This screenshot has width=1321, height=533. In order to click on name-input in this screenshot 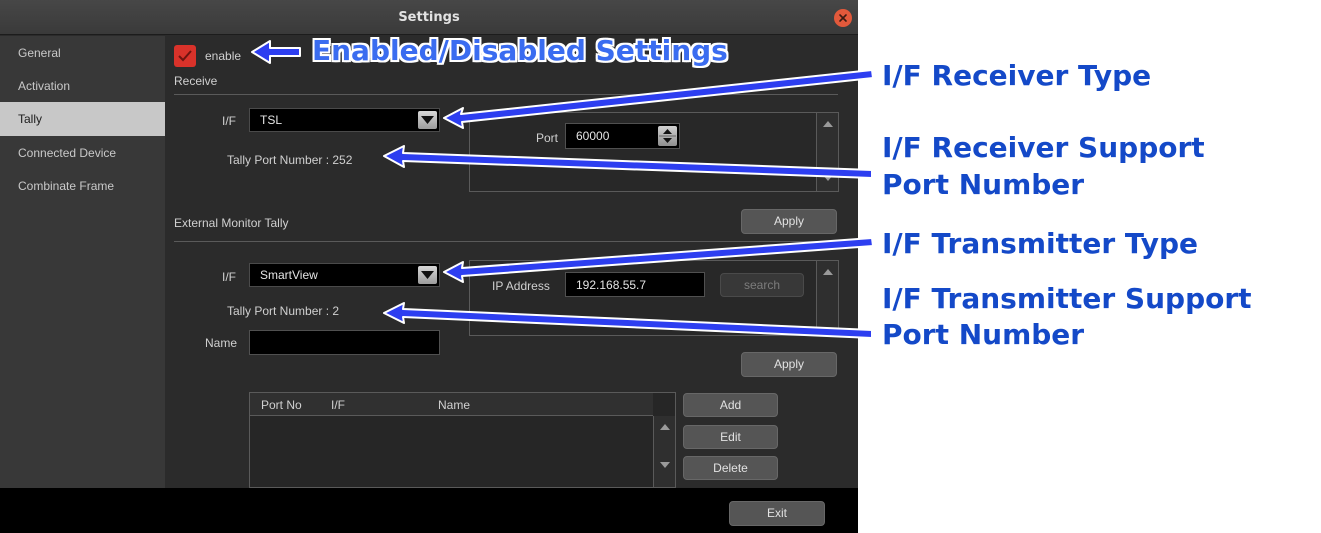, I will do `click(344, 342)`.